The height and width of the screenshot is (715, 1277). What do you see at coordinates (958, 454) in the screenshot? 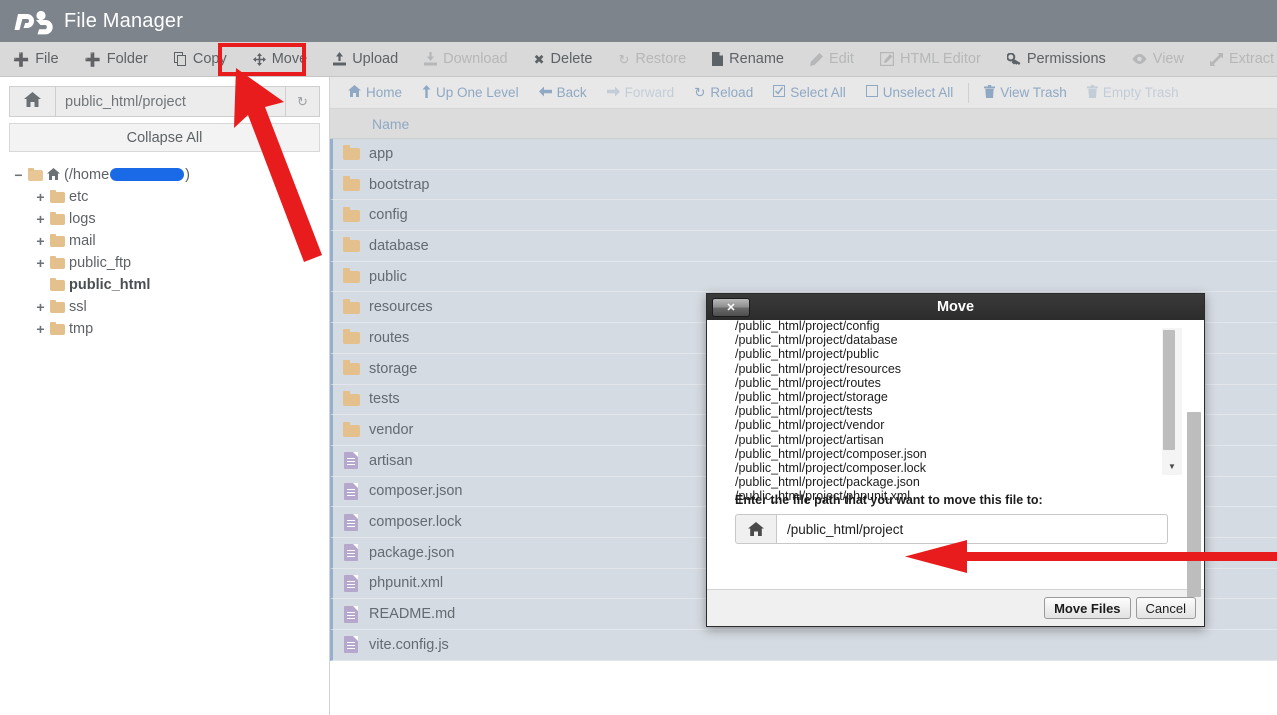
I see `list-item: /public_html/project/composer.json` at bounding box center [958, 454].